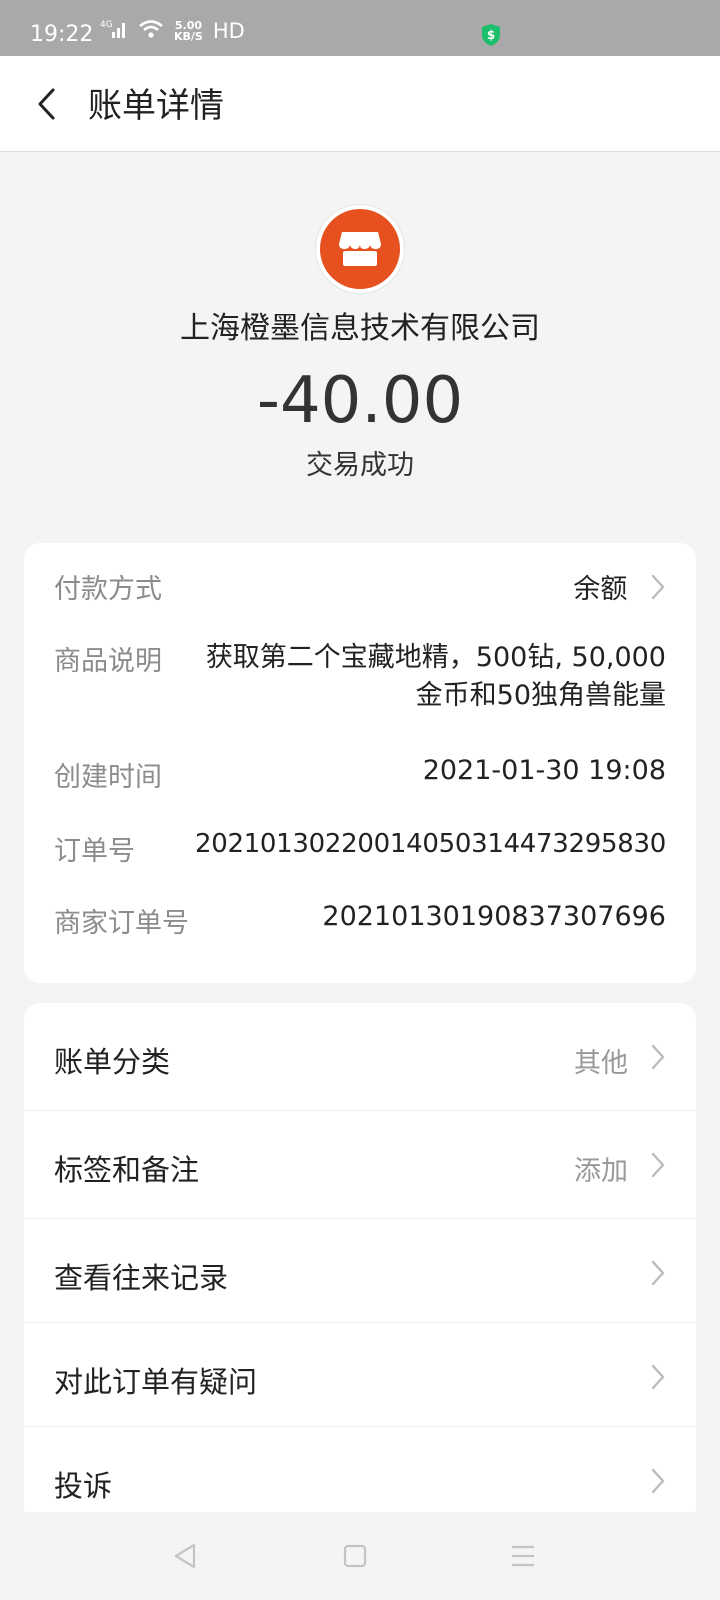  I want to click on status-time: 19:22, so click(62, 34).